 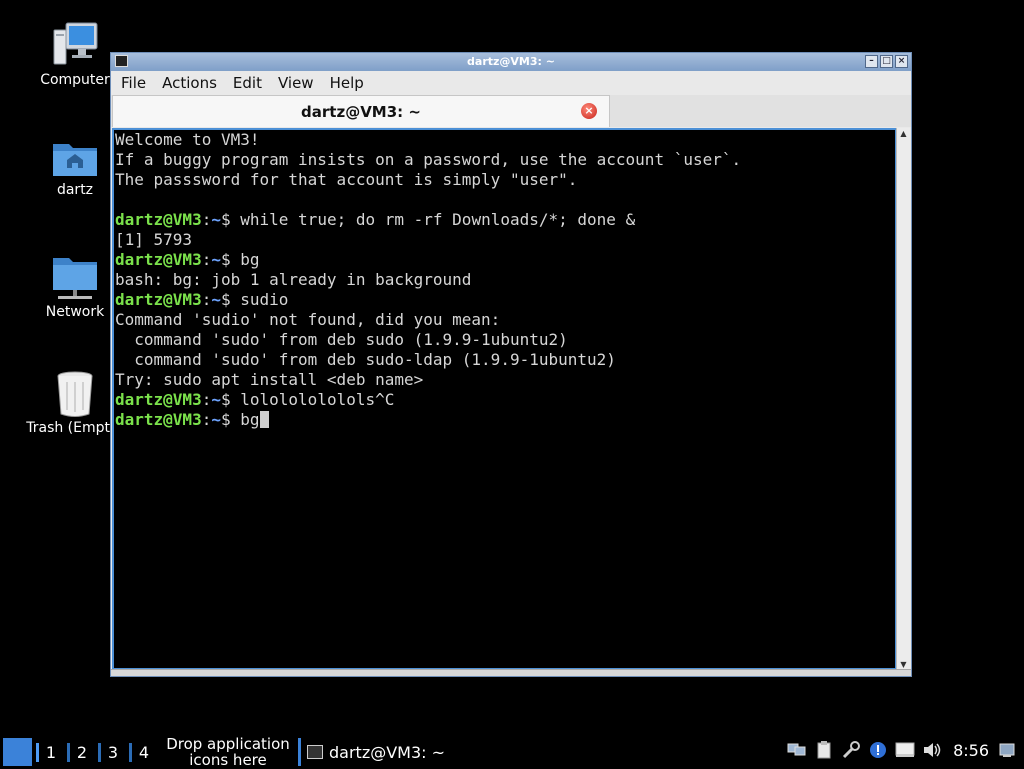 What do you see at coordinates (49, 752) in the screenshot?
I see `workspace-1: 1` at bounding box center [49, 752].